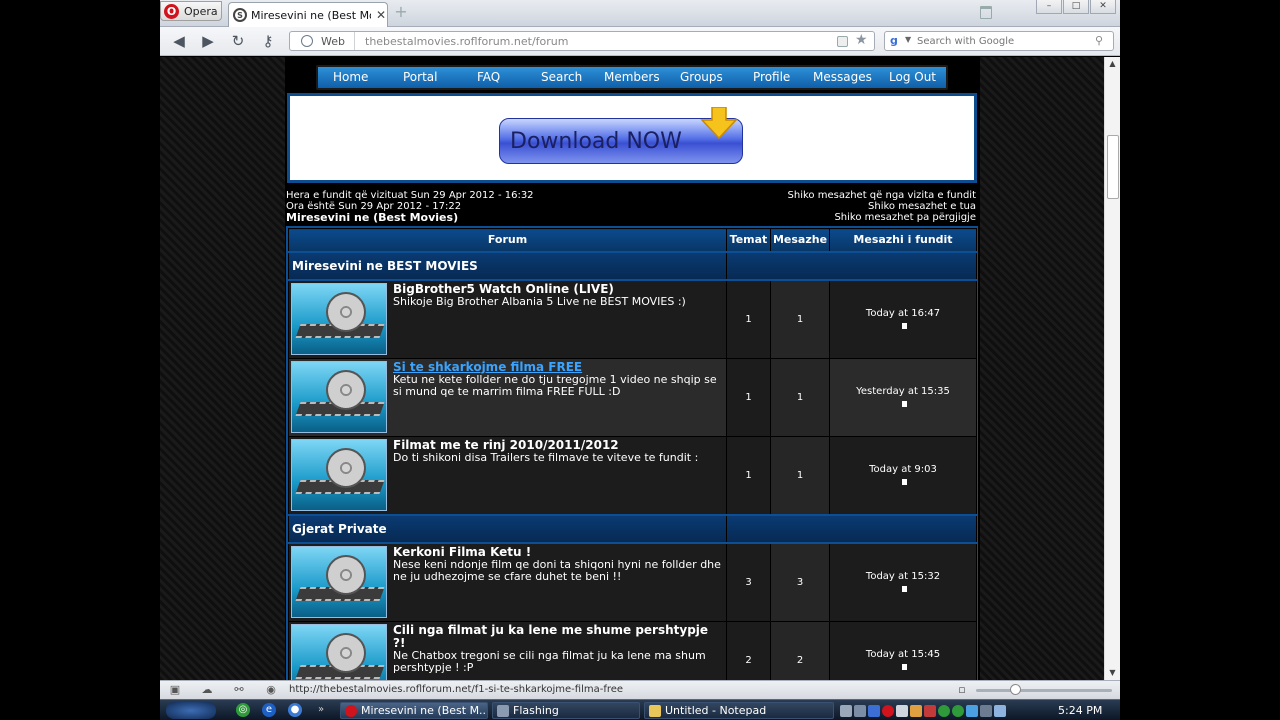  What do you see at coordinates (701, 77) in the screenshot?
I see `nav-groups: Groups` at bounding box center [701, 77].